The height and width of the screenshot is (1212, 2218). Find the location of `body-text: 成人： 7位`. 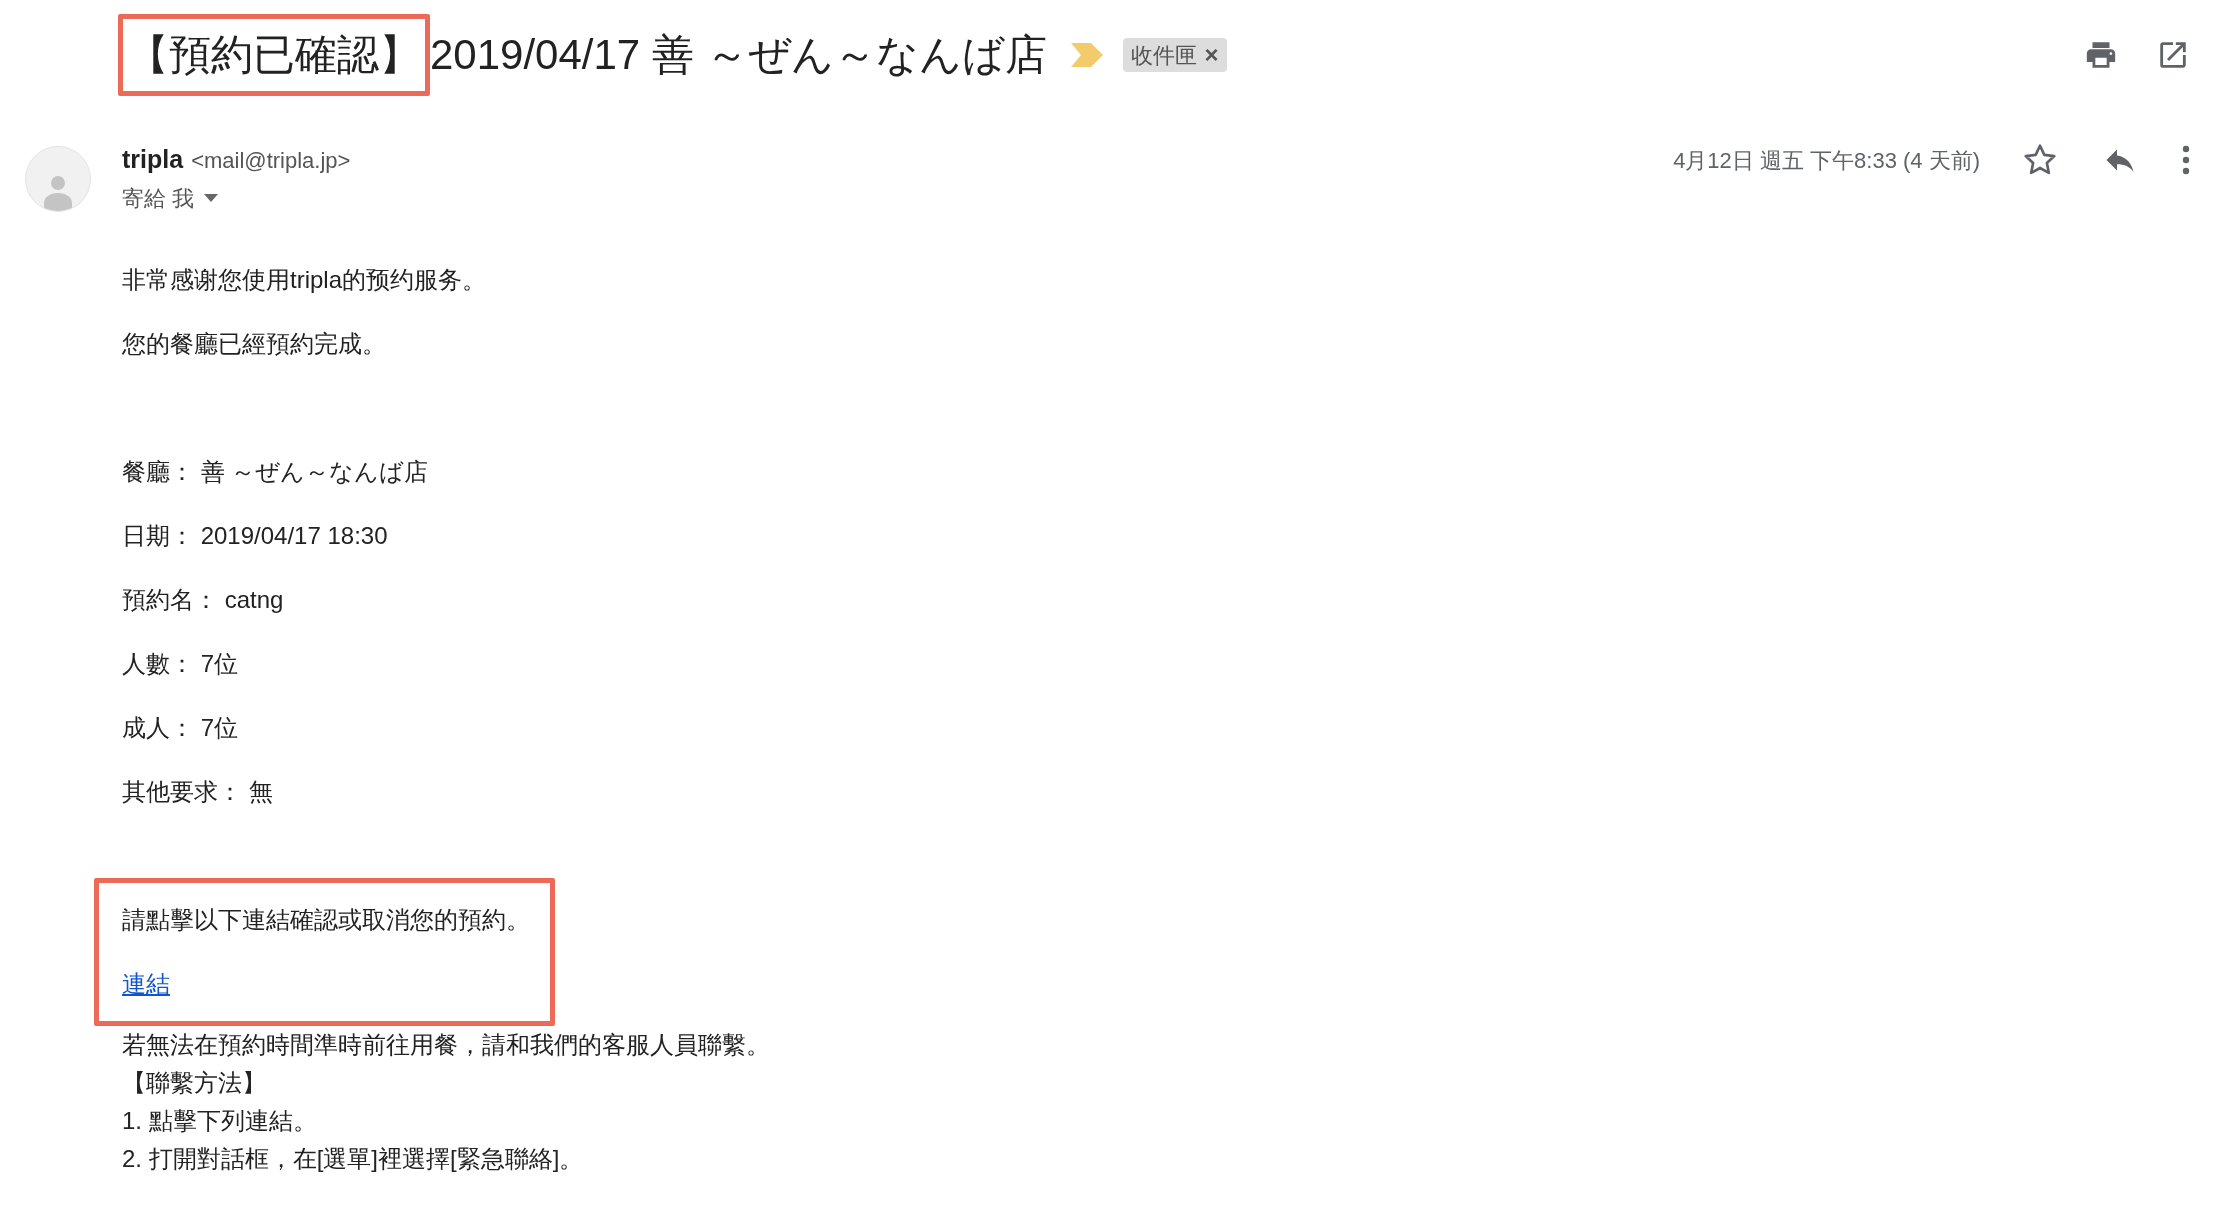

body-text: 成人： 7位 is located at coordinates (180, 728).